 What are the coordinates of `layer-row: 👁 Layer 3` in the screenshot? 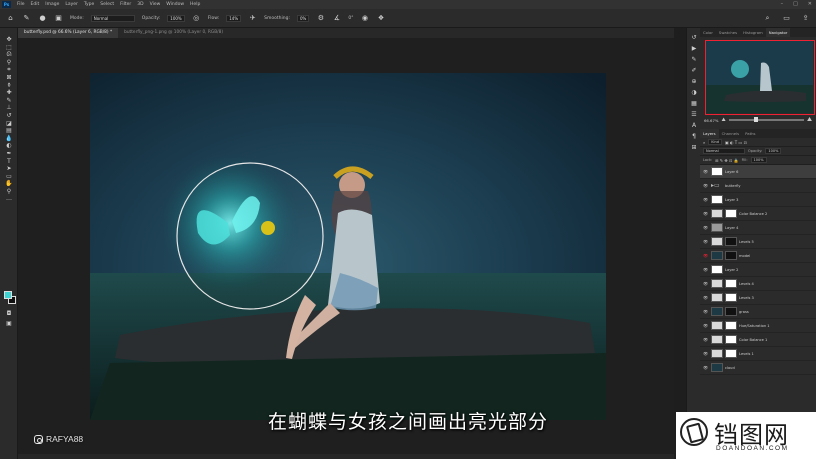 It's located at (758, 200).